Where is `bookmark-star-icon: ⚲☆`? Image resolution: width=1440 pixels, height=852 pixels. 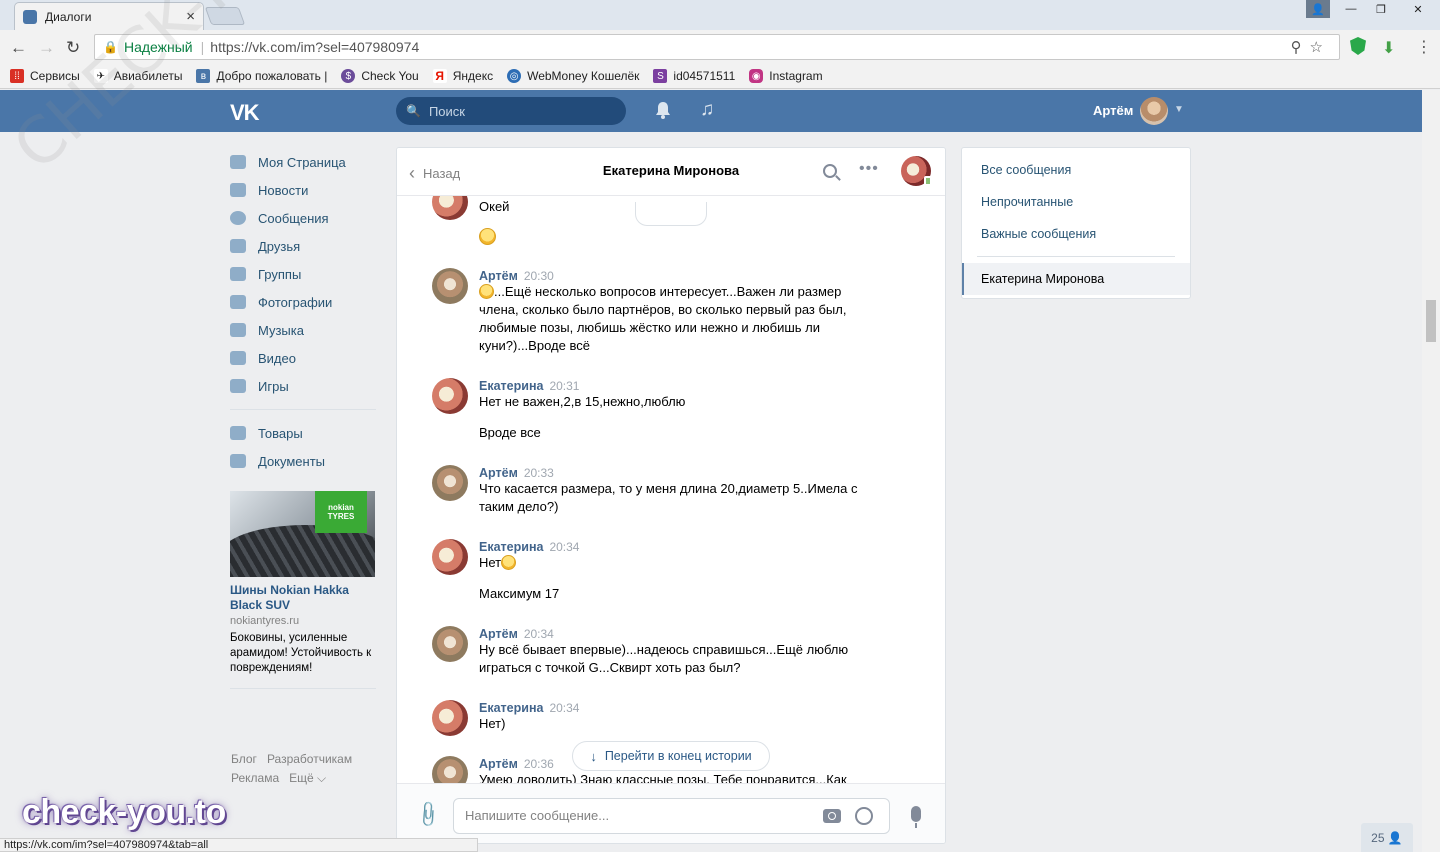 bookmark-star-icon: ⚲☆ is located at coordinates (1311, 47).